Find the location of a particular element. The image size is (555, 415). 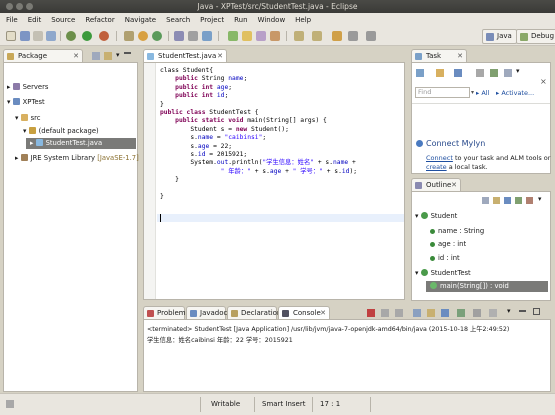

maximize-window-icon is located at coordinates (29, 6).